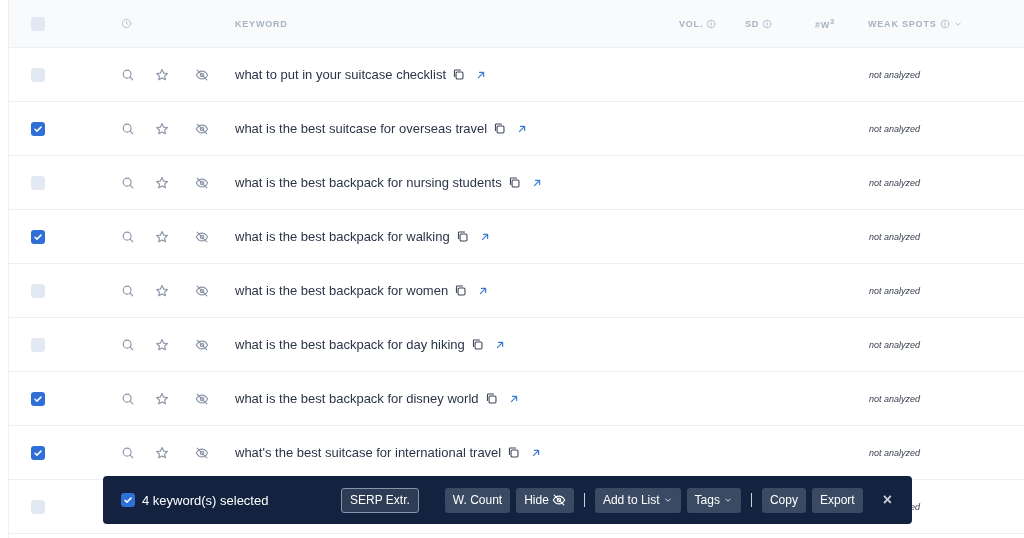 This screenshot has height=538, width=1024. What do you see at coordinates (205, 500) in the screenshot?
I see `selection-count: 4 keyword(s) selected` at bounding box center [205, 500].